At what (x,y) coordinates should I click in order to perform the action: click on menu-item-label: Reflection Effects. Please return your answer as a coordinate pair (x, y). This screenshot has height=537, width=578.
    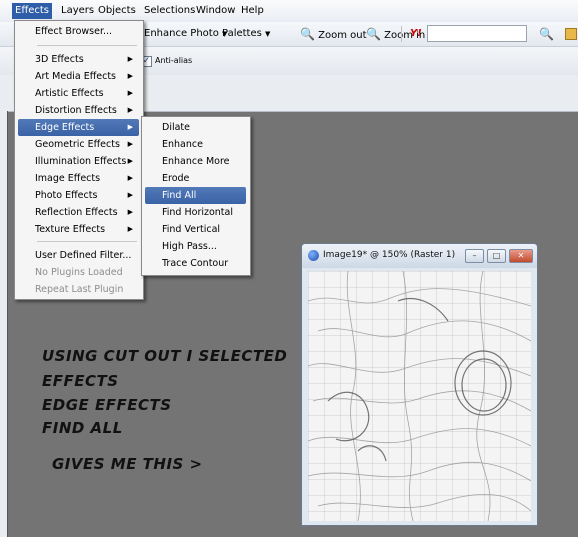
    Looking at the image, I should click on (76, 212).